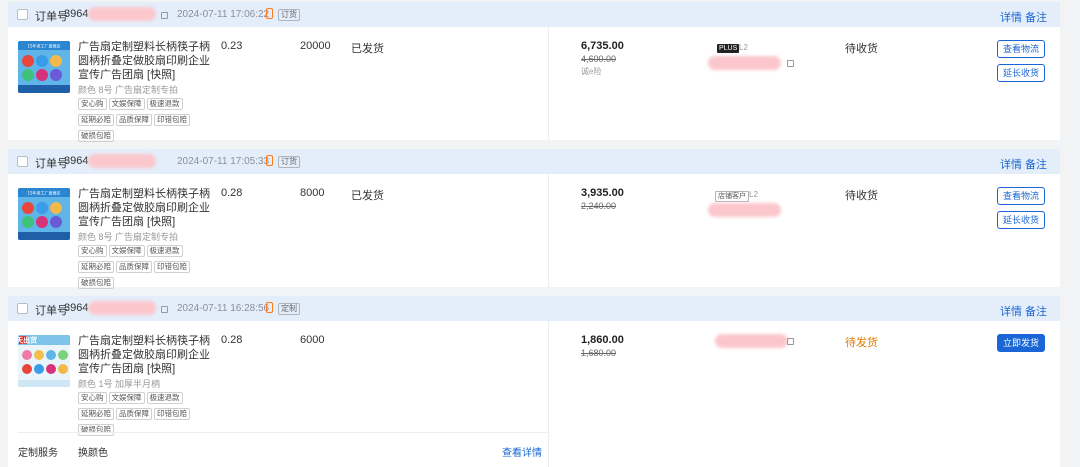 This screenshot has height=467, width=1080. I want to click on divider, so click(283, 432).